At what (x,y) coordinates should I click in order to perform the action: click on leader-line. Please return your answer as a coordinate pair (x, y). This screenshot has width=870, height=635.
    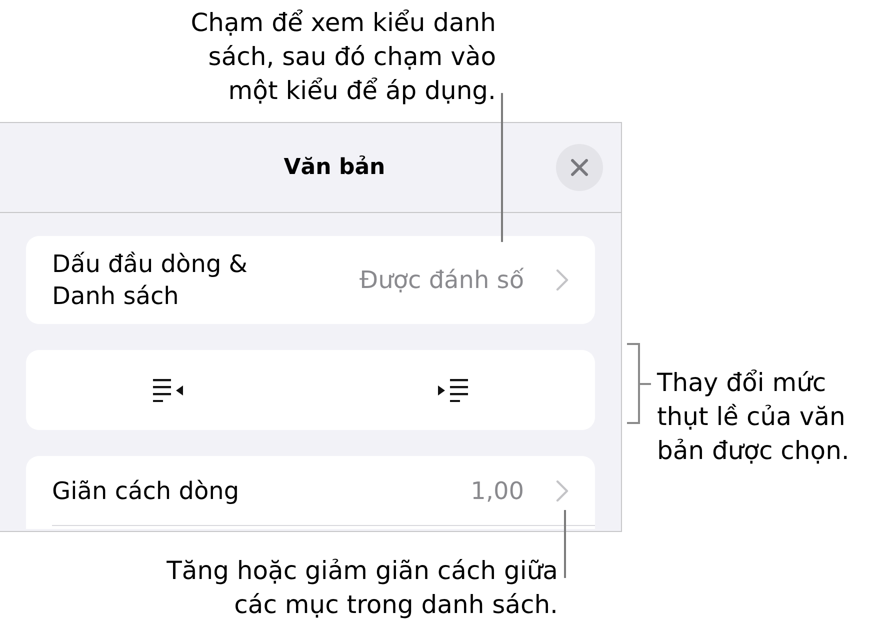
    Looking at the image, I should click on (565, 544).